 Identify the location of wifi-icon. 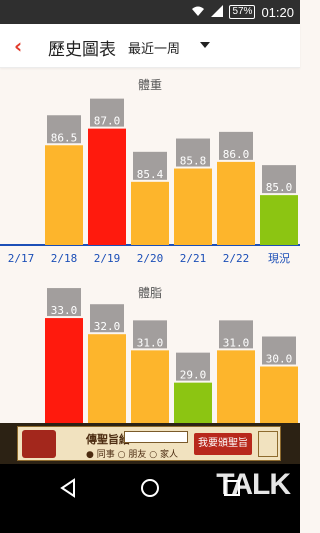
(198, 12).